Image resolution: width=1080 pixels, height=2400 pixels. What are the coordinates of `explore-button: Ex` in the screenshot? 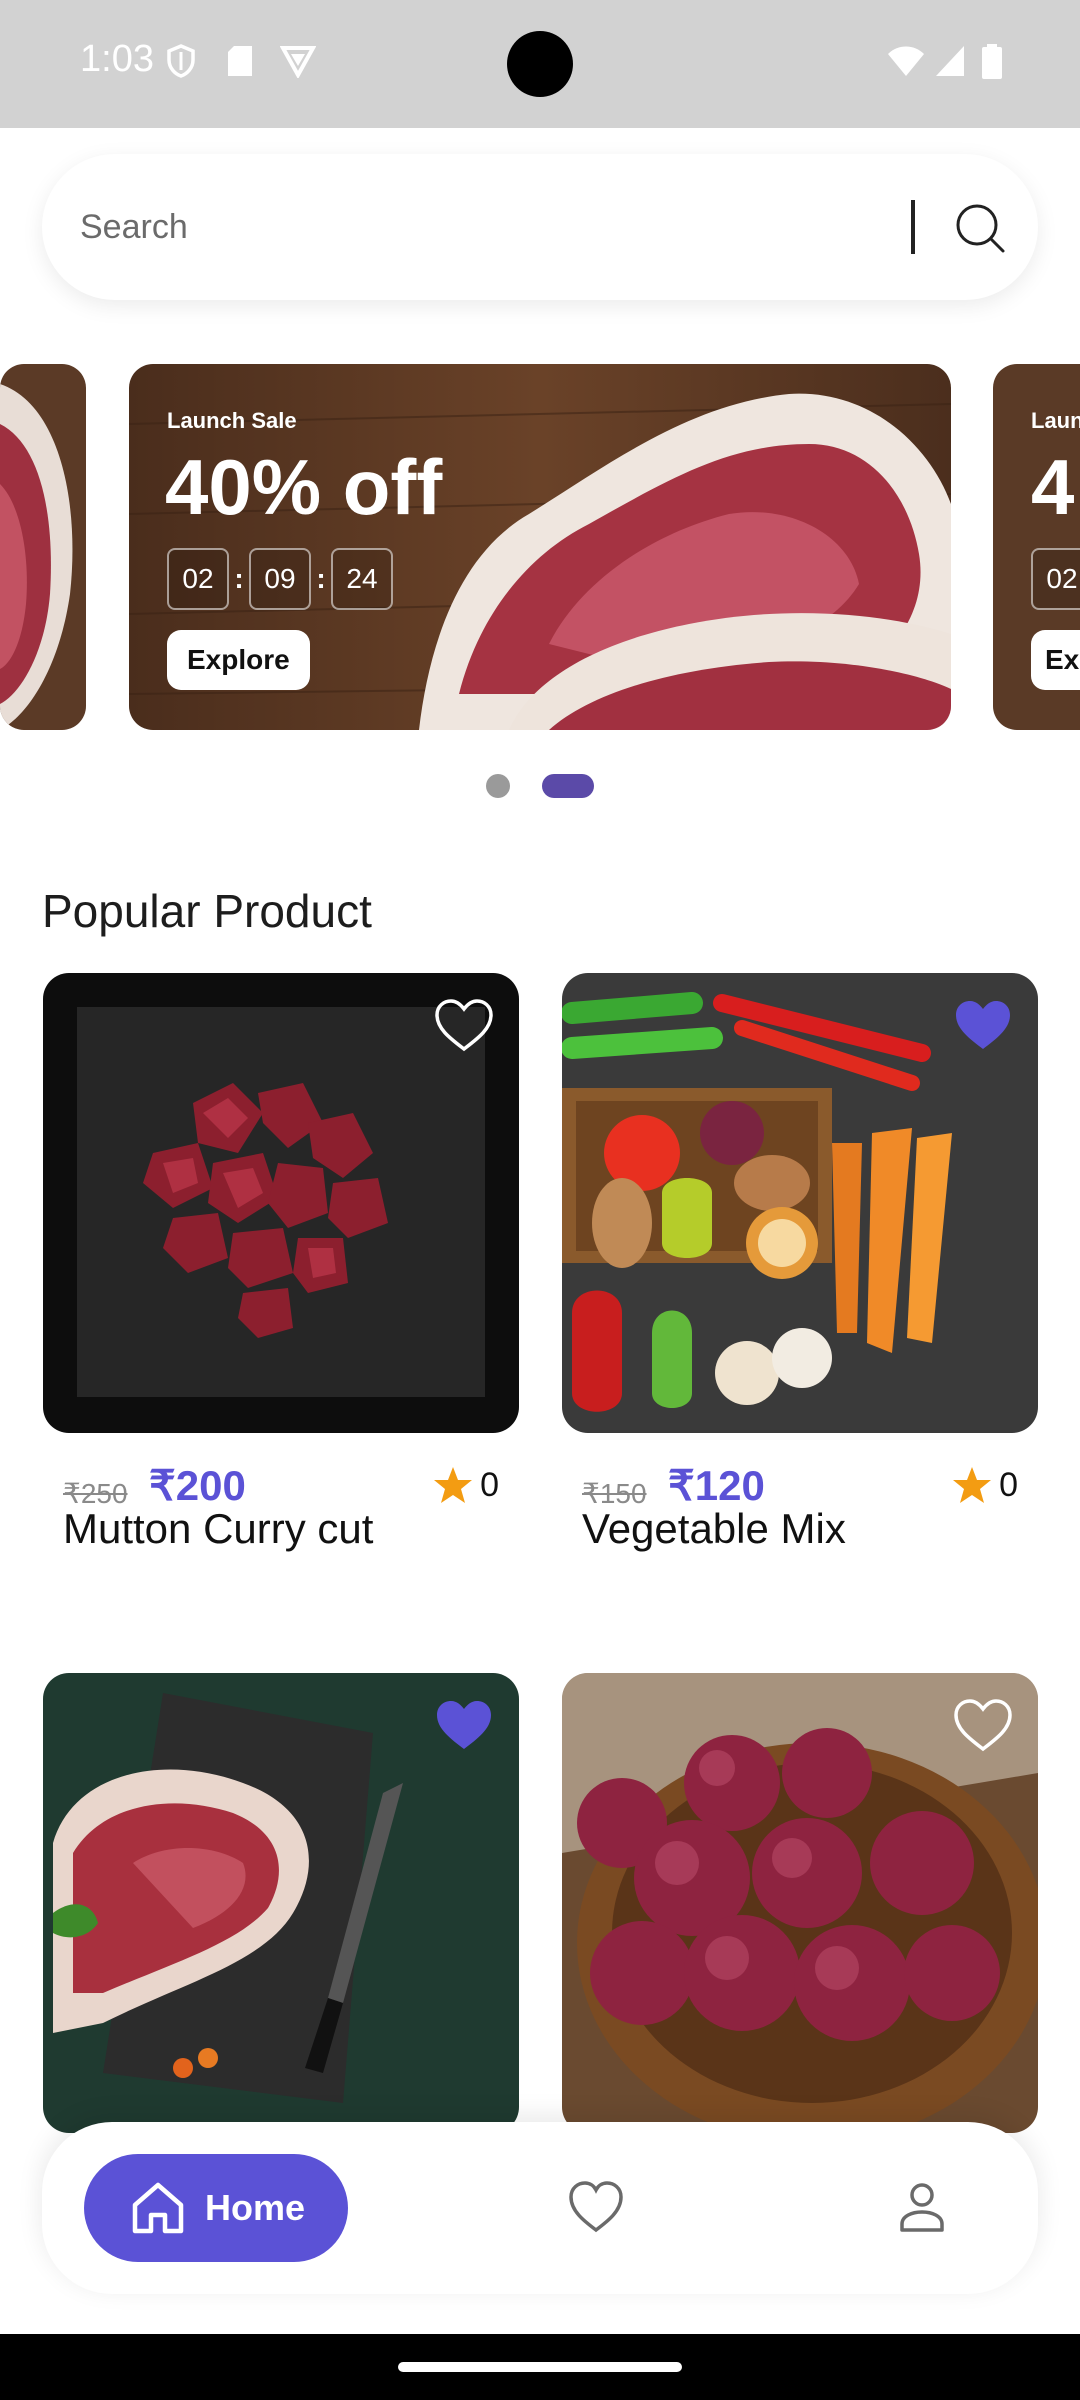 It's located at (1055, 660).